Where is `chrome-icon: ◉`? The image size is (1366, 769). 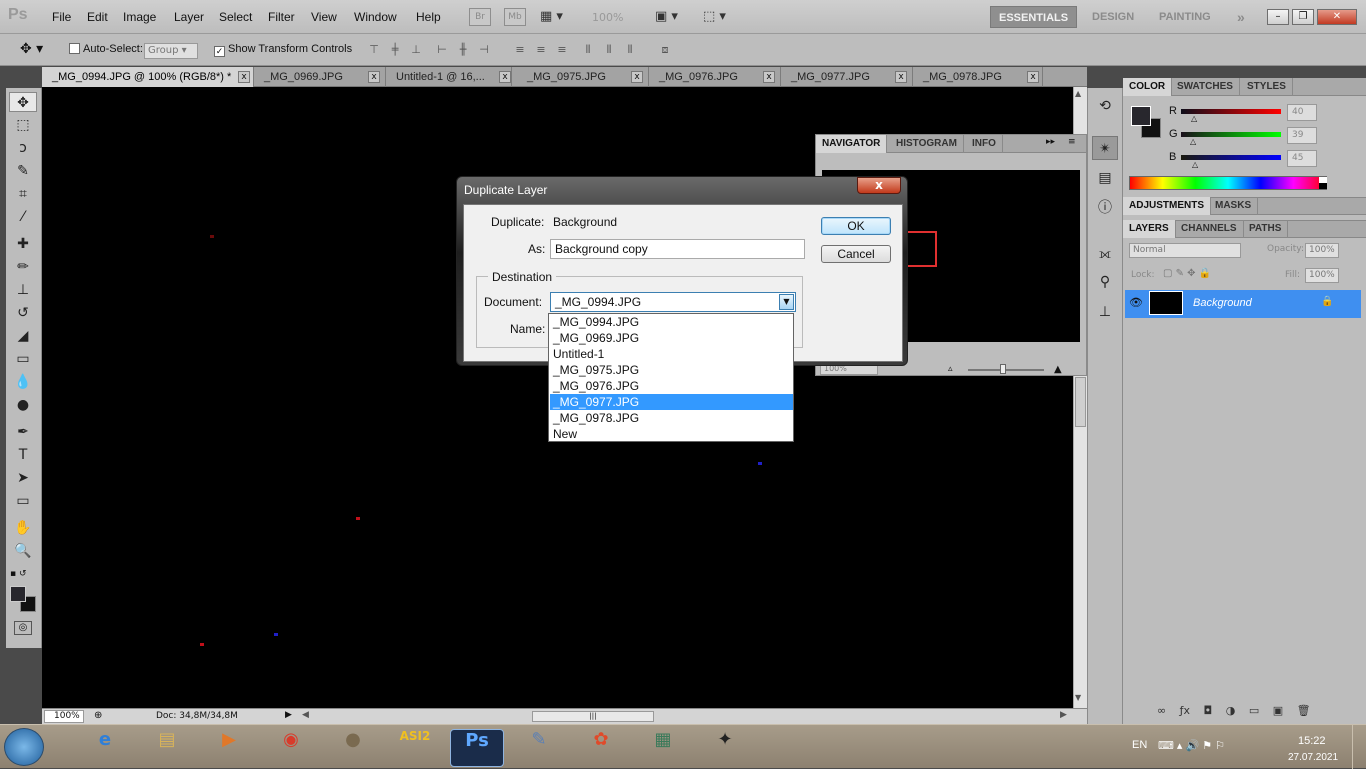
chrome-icon: ◉ is located at coordinates (291, 748).